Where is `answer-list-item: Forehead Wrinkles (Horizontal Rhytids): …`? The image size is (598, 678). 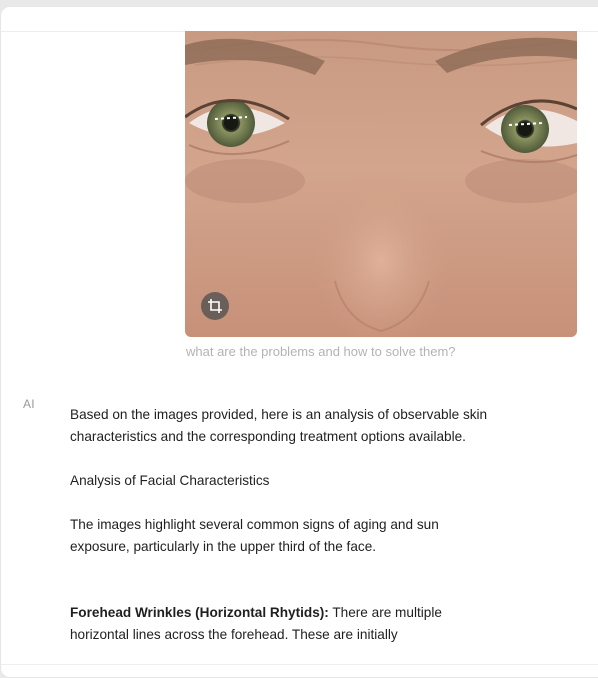
answer-list-item: Forehead Wrinkles (Horizontal Rhytids): … is located at coordinates (280, 624).